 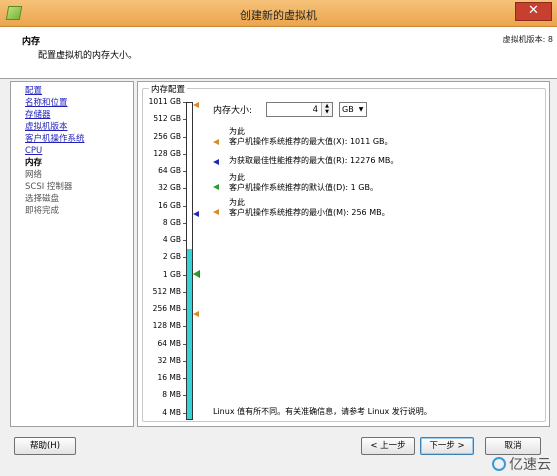 What do you see at coordinates (79, 103) in the screenshot?
I see `step-name-location: 名称和位置` at bounding box center [79, 103].